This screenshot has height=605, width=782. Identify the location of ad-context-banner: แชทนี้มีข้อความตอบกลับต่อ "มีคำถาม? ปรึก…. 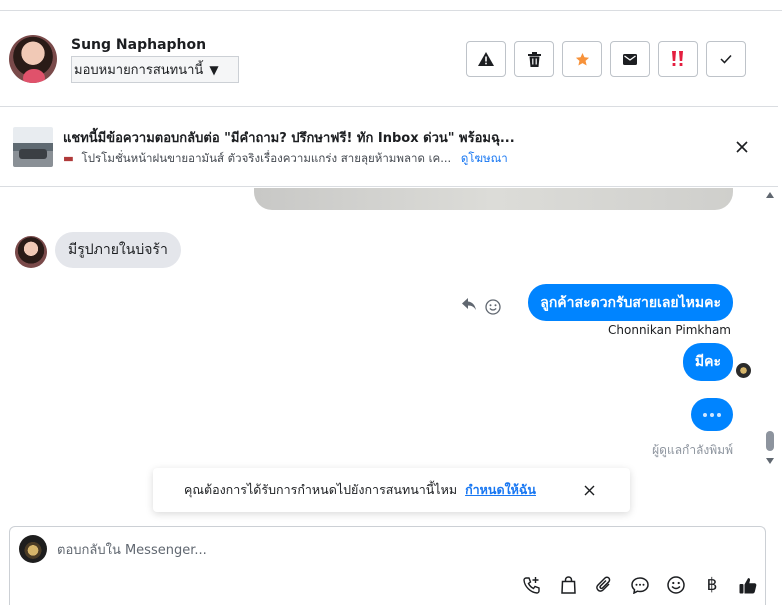
(389, 147).